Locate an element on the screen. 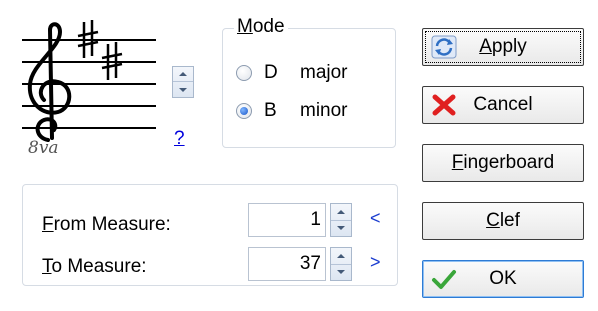 This screenshot has width=598, height=311. cancel-button: Cancel is located at coordinates (503, 105).